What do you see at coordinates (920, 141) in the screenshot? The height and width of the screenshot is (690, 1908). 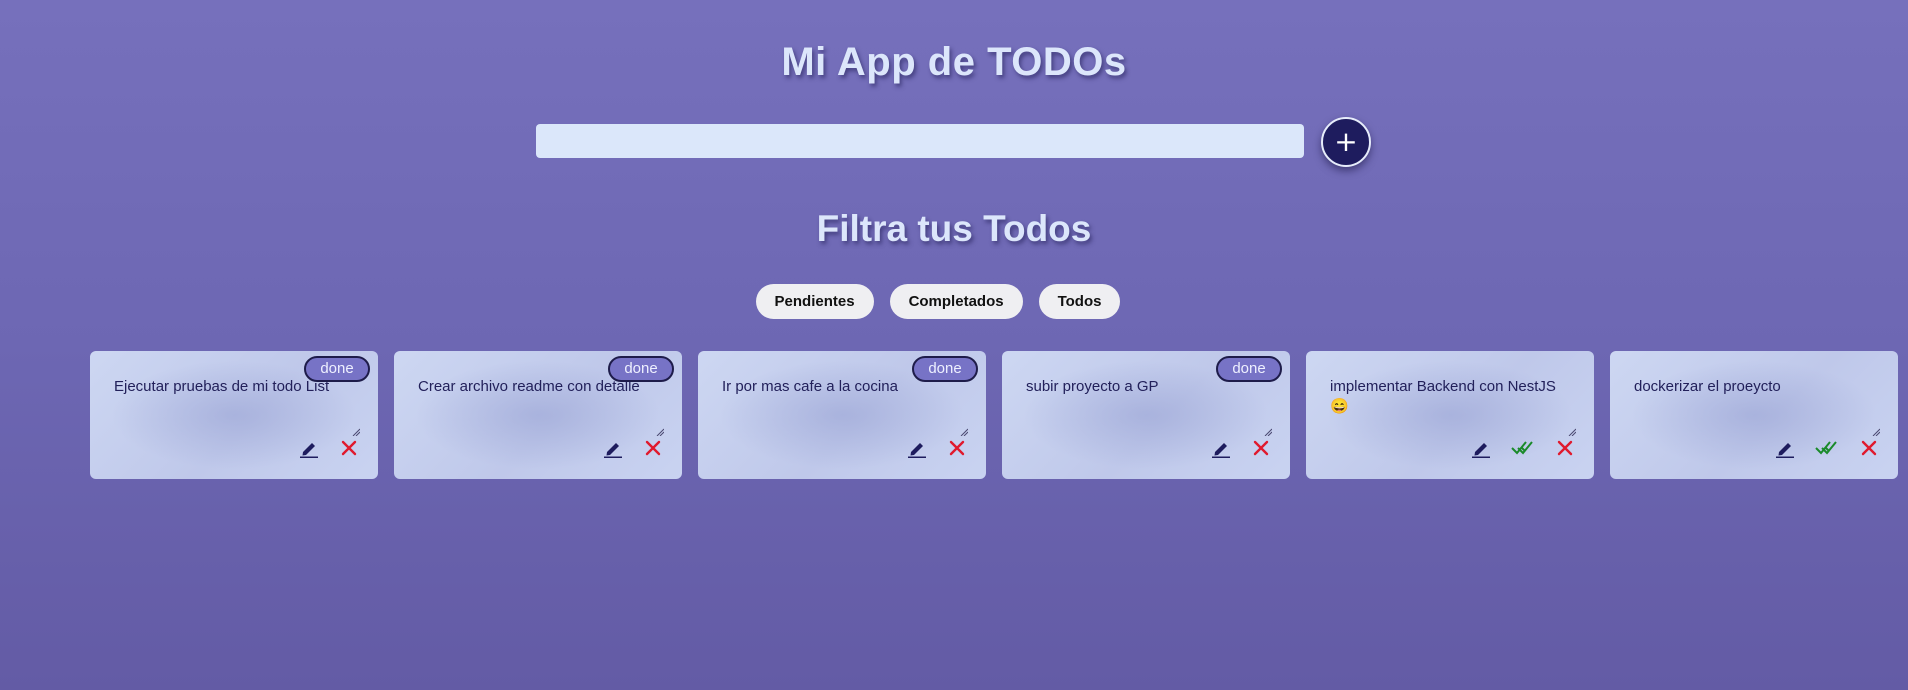 I see `new-todo-input` at bounding box center [920, 141].